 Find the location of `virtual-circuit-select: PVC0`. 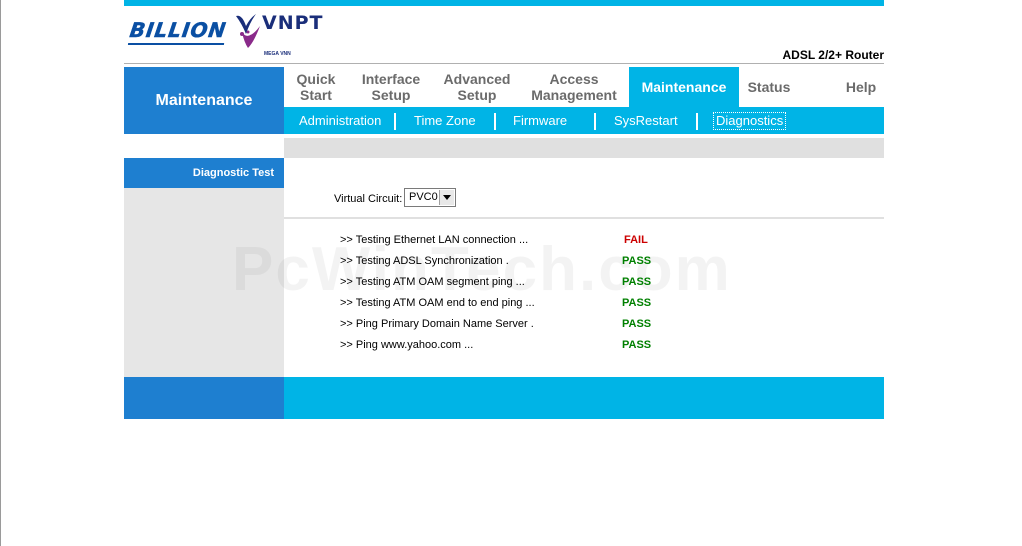

virtual-circuit-select: PVC0 is located at coordinates (430, 197).